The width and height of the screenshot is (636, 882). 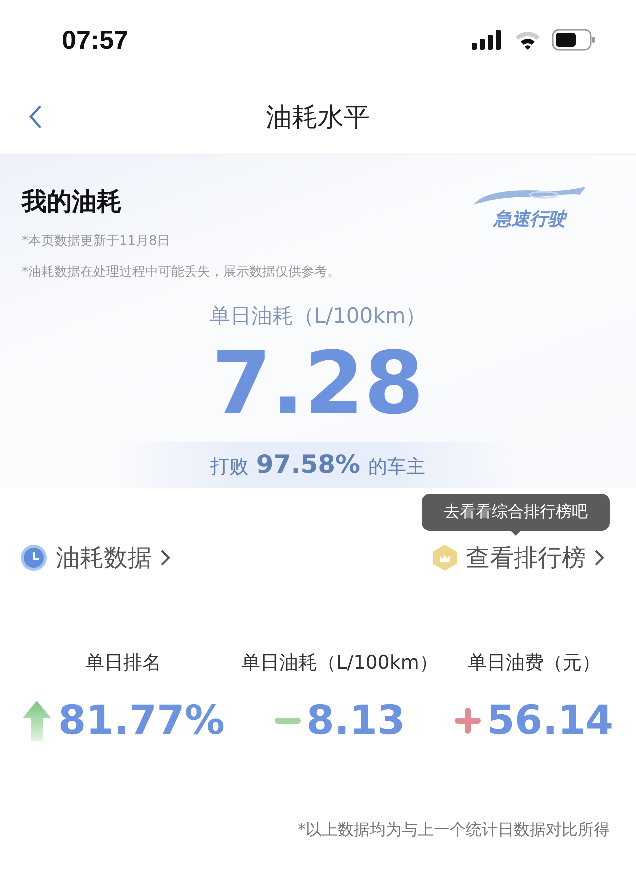 I want to click on back-icon, so click(x=35, y=117).